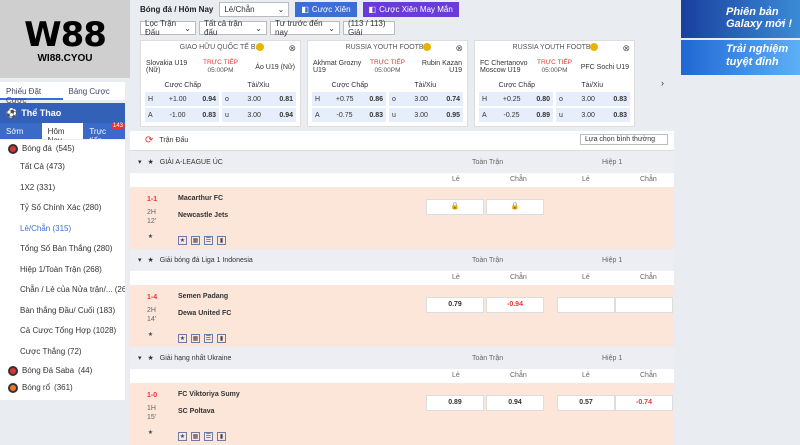 The height and width of the screenshot is (445, 800). I want to click on lucky-parlay-button: ◧ Cược Xiên May Mắn, so click(410, 9).